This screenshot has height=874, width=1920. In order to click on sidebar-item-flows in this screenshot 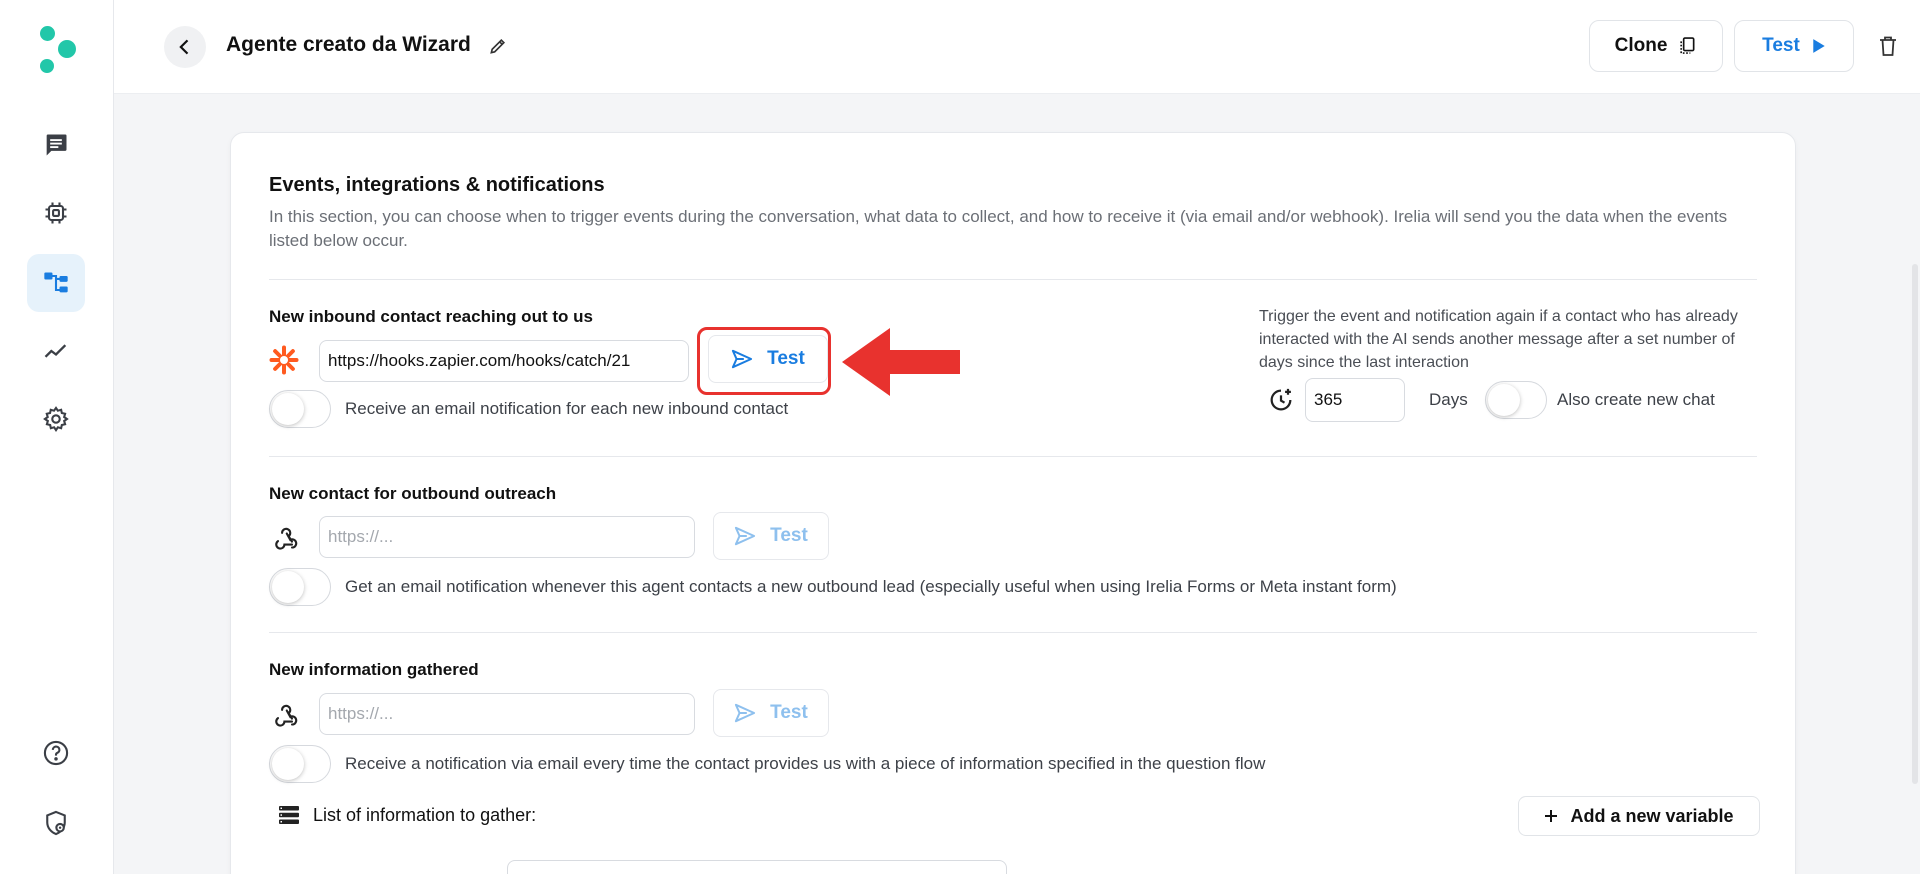, I will do `click(56, 283)`.